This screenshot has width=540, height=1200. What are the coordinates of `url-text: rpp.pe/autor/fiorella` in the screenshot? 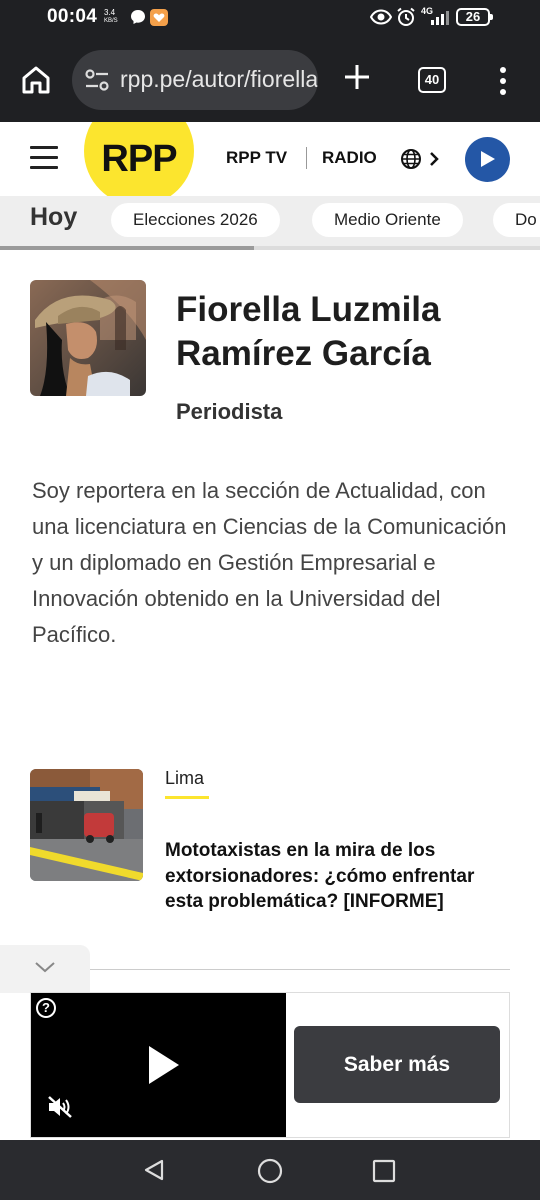 It's located at (219, 79).